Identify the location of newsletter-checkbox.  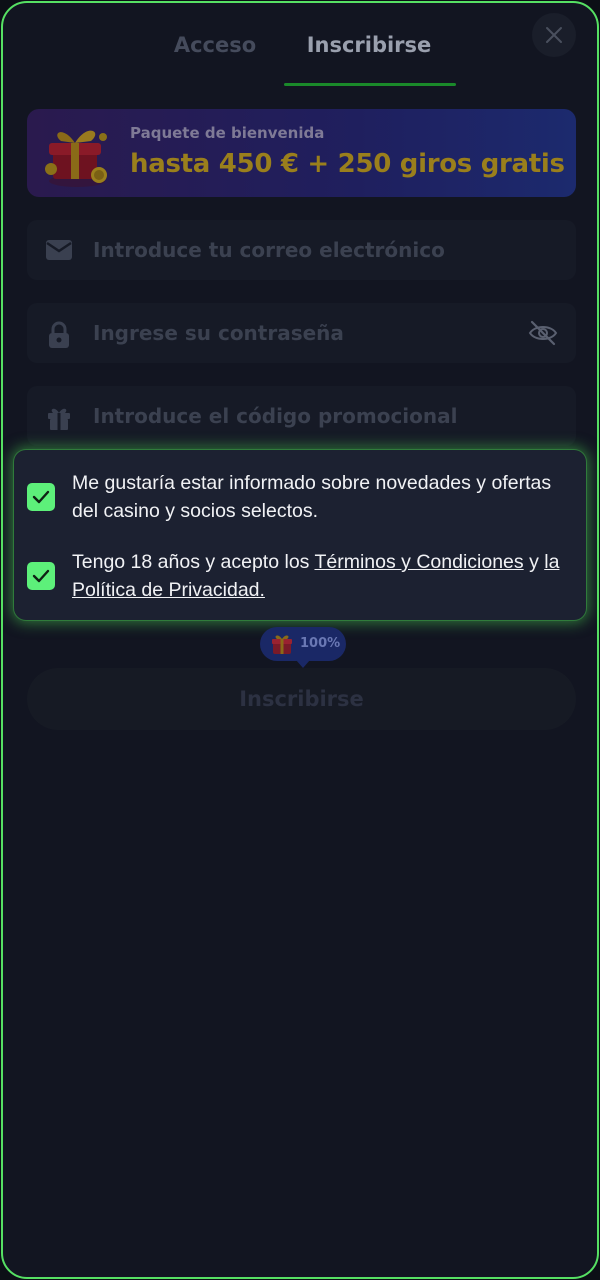
(41, 497).